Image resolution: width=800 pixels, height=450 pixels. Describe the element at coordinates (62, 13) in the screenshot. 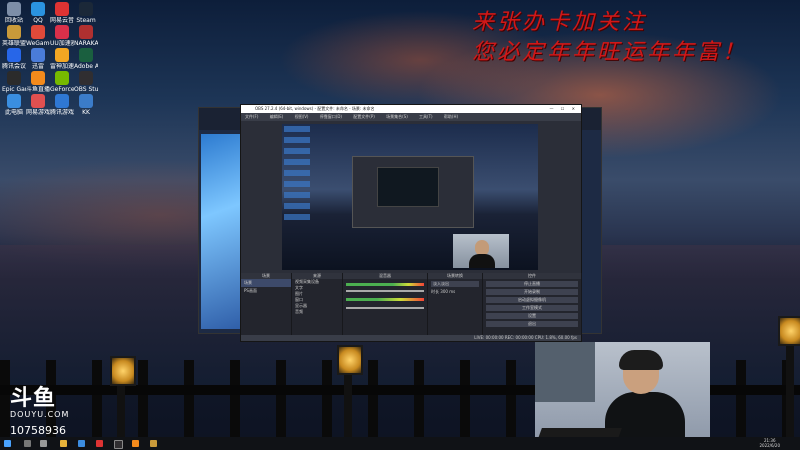

I see `desktop-icon-3: 网易云音乐` at that location.